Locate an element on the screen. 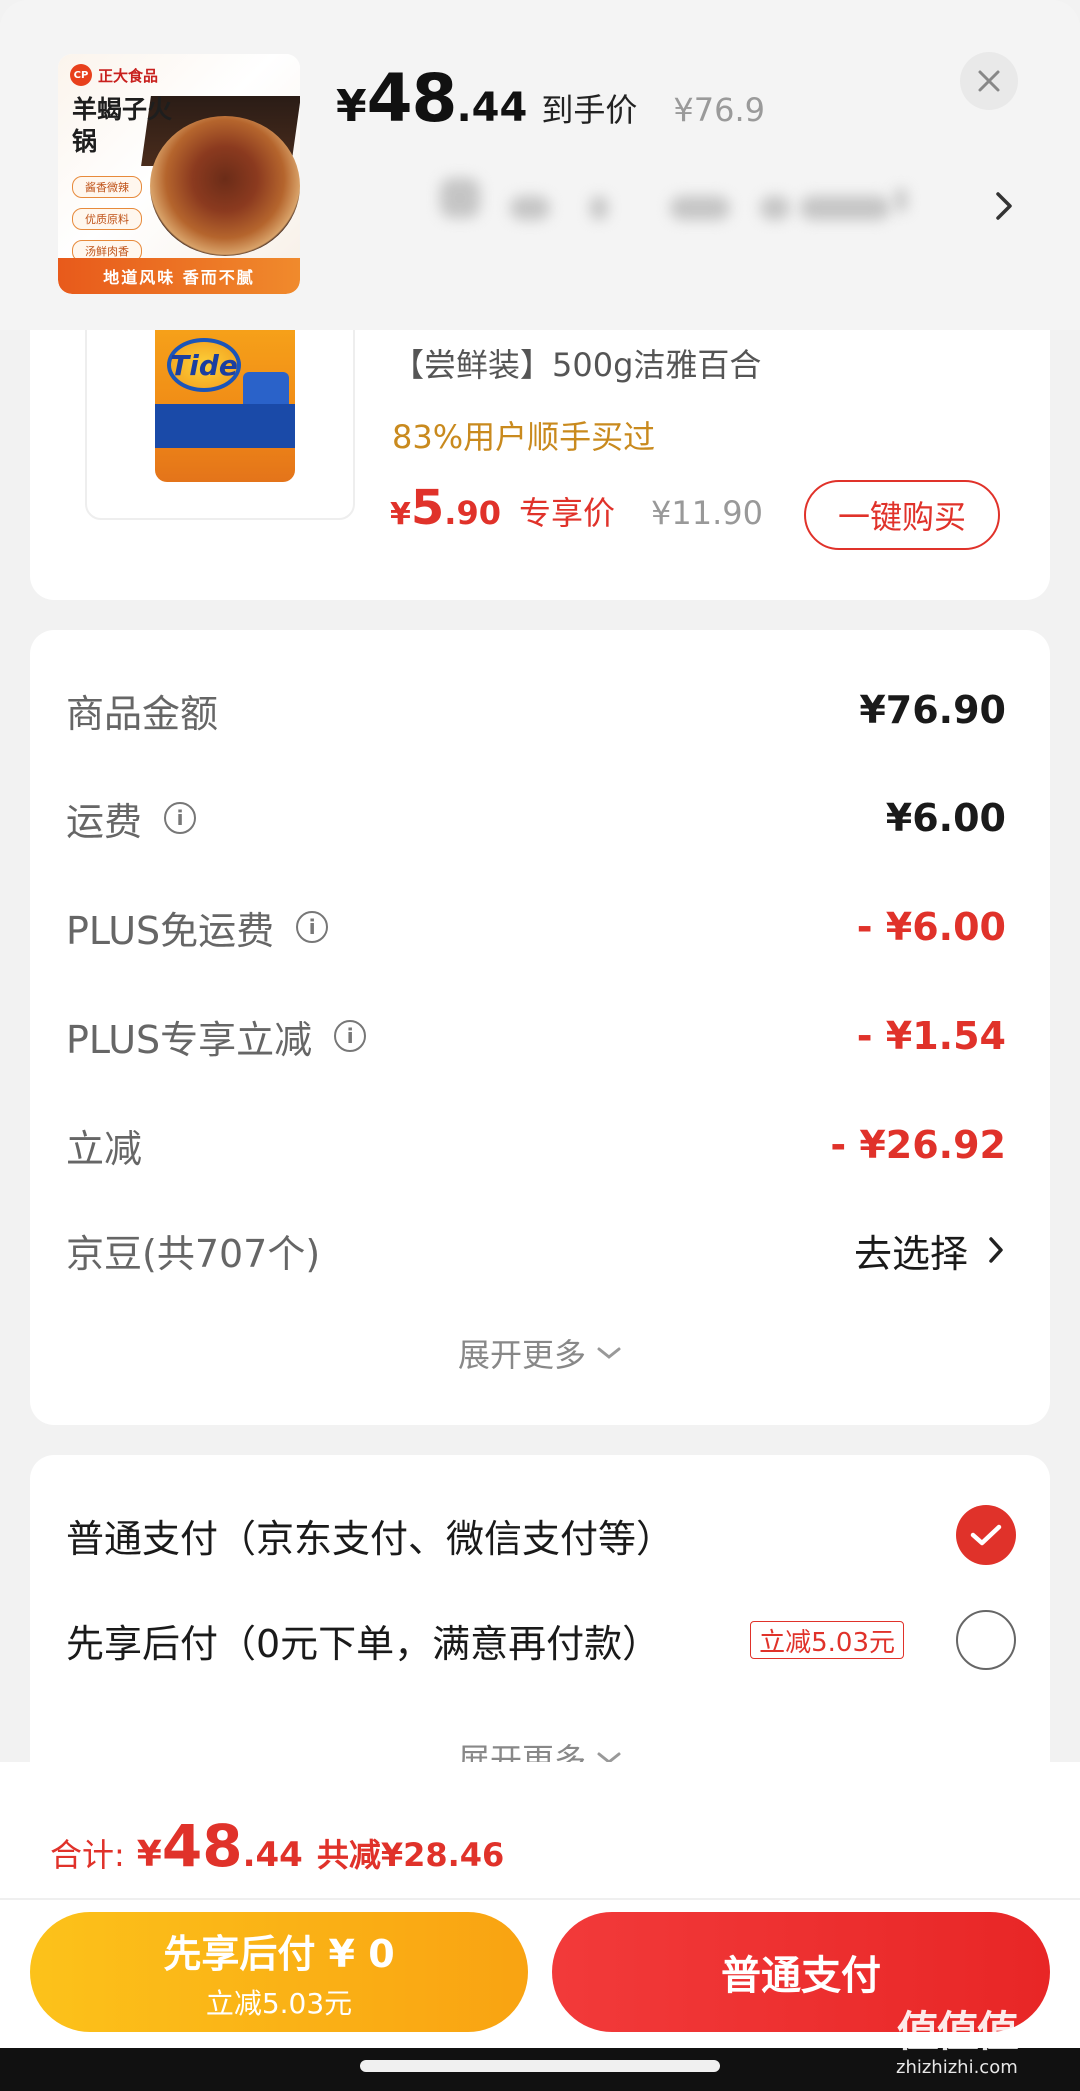  payment-option-label: 普通支付（京东支付、微信支付等） is located at coordinates (370, 1538).